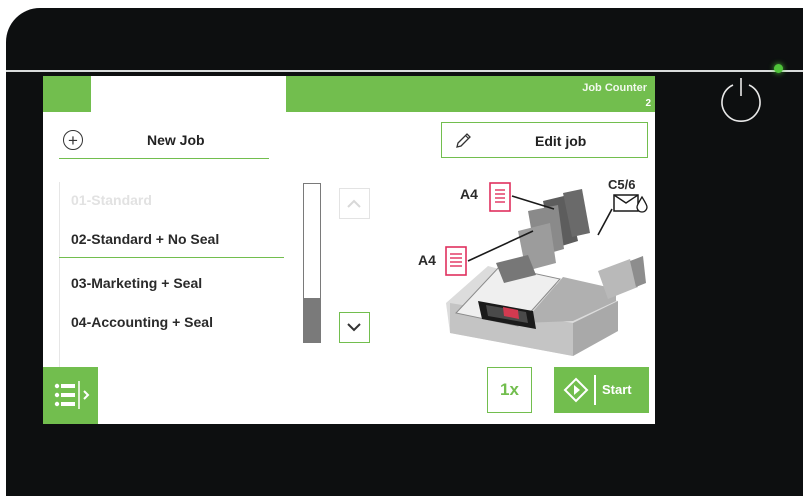 The width and height of the screenshot is (803, 496). I want to click on chevron-up-icon, so click(354, 203).